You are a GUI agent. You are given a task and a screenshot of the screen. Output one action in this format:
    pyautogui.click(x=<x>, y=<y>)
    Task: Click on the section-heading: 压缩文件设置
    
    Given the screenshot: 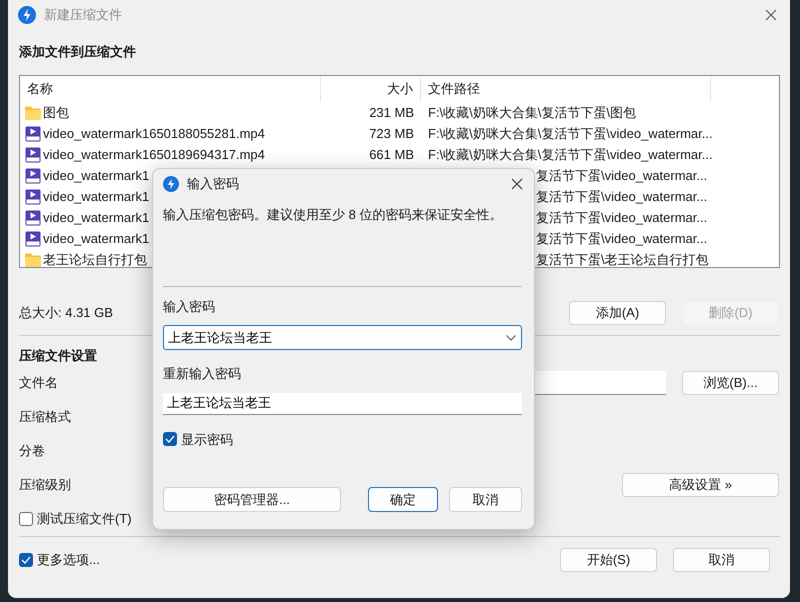 What is the action you would take?
    pyautogui.click(x=58, y=356)
    